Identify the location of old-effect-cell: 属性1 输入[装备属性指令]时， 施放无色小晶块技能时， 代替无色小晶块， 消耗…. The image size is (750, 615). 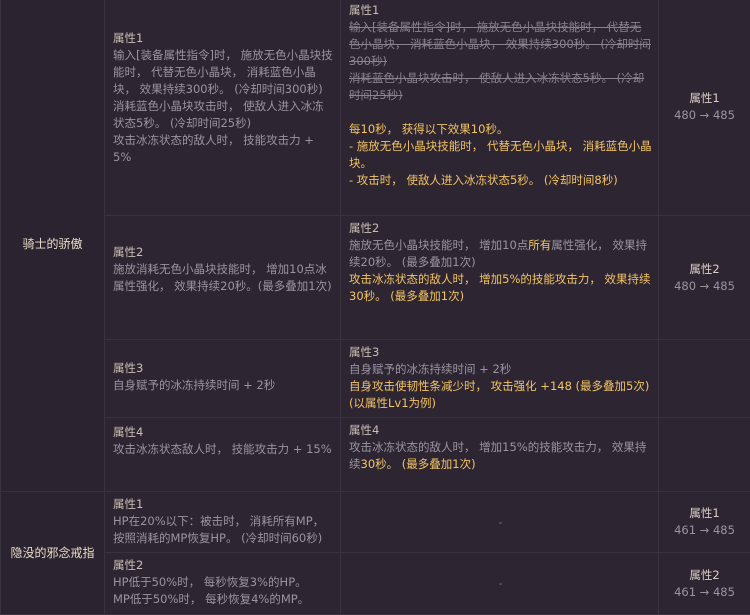
(223, 108).